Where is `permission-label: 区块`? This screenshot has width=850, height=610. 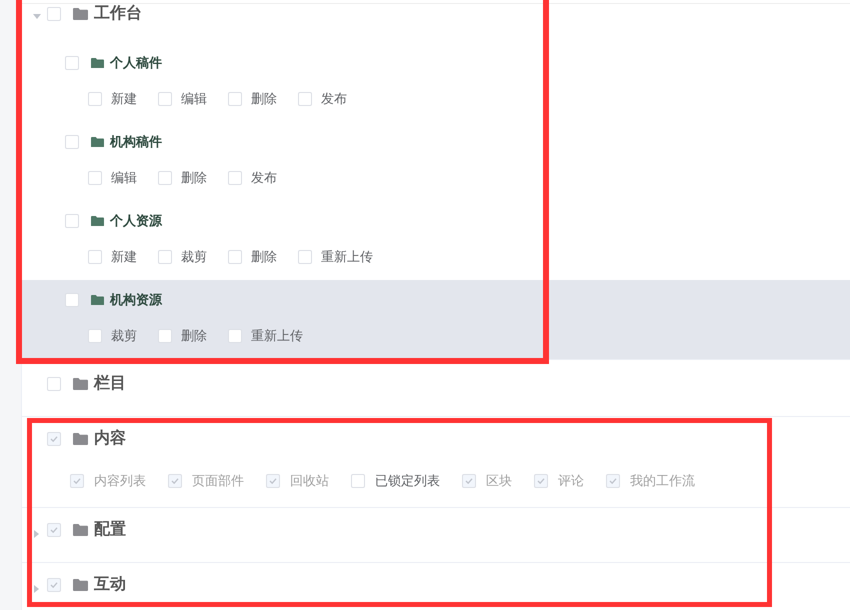
permission-label: 区块 is located at coordinates (499, 481).